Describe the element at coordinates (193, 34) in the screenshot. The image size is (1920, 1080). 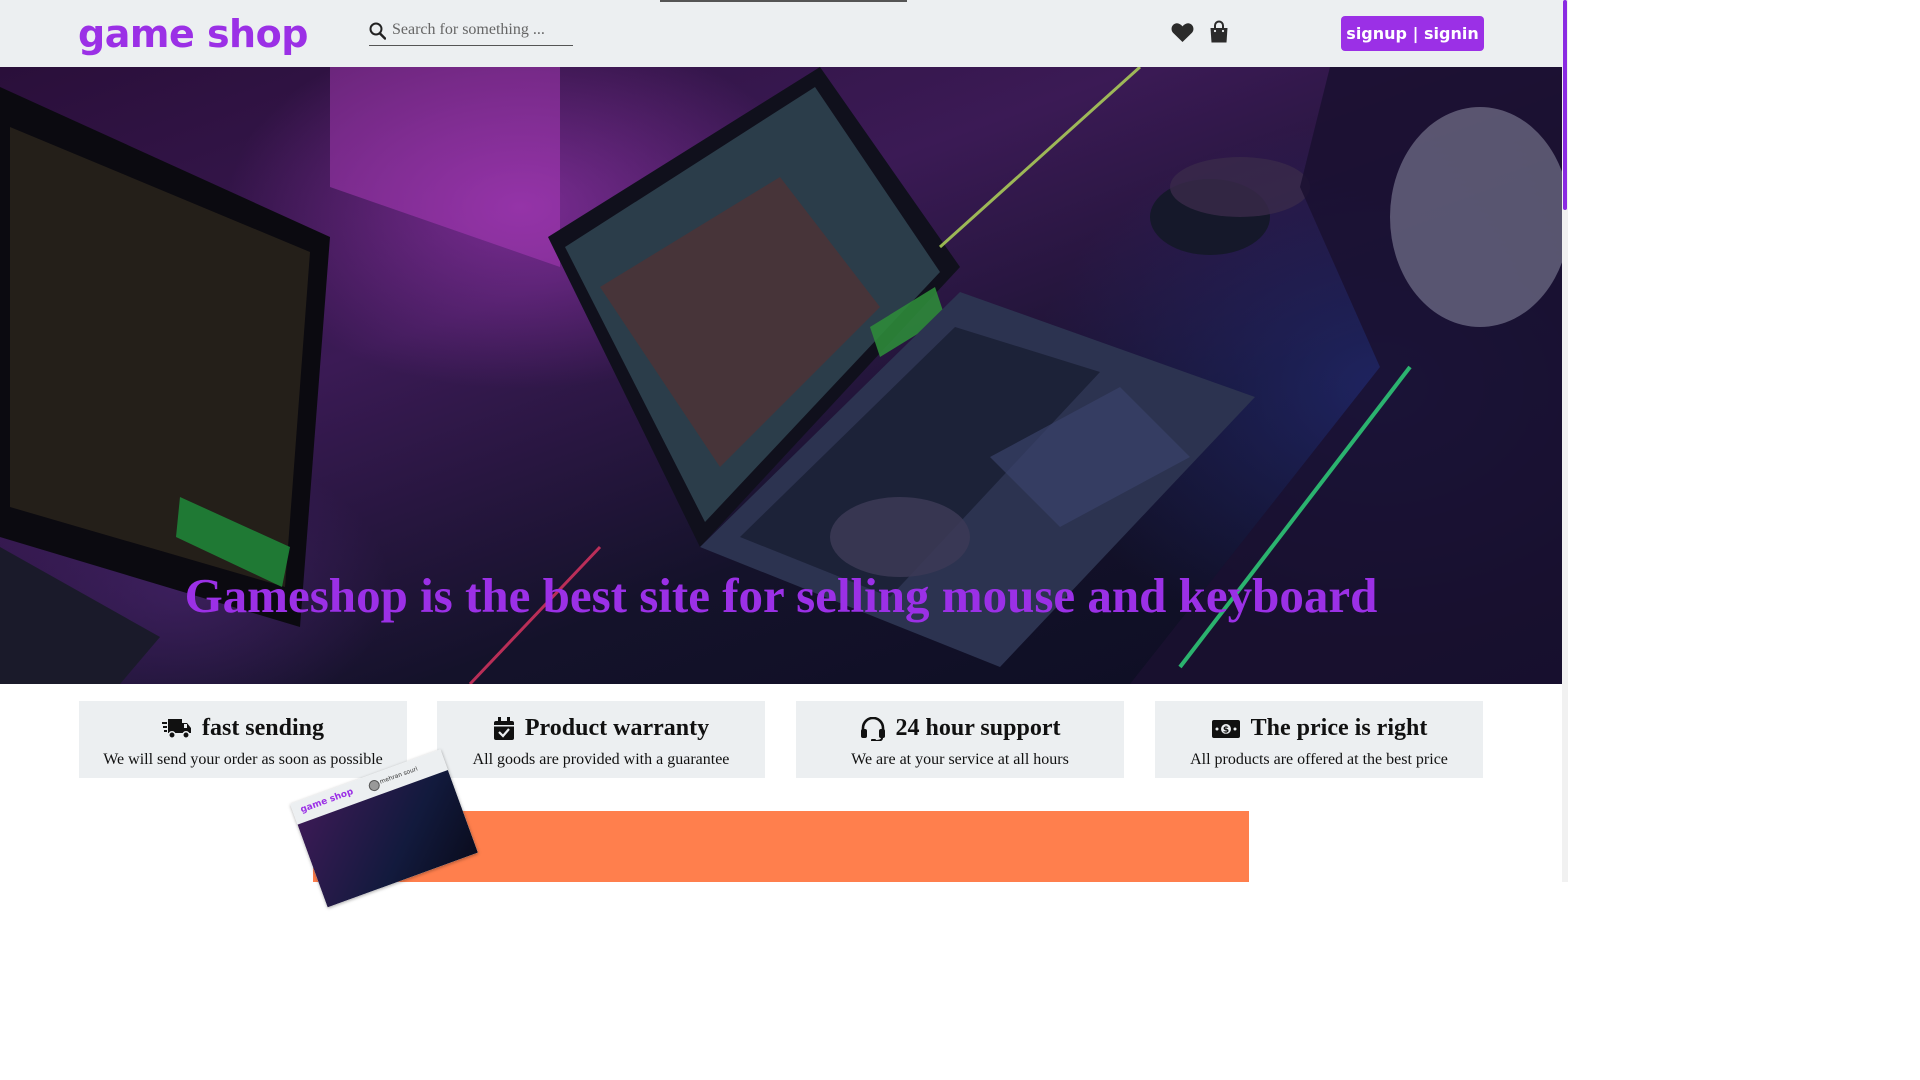
I see `site-logo: game shop` at that location.